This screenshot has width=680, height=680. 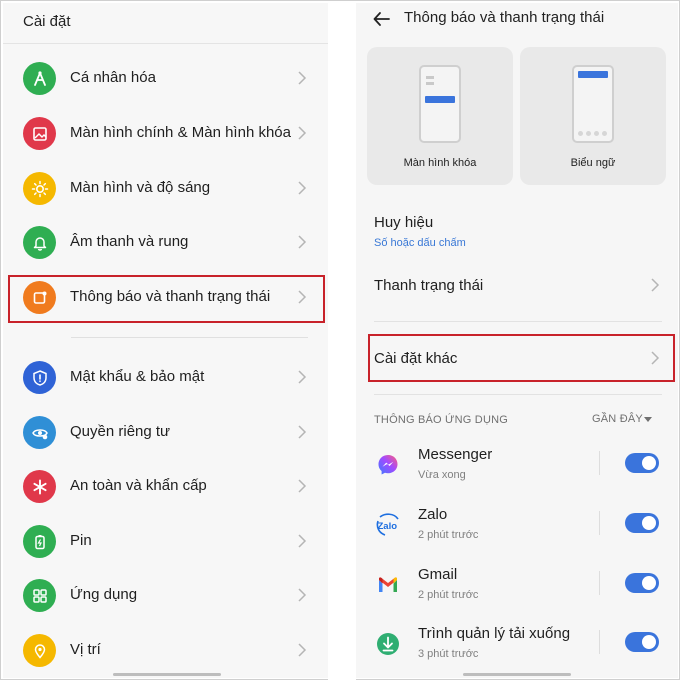 What do you see at coordinates (140, 187) in the screenshot?
I see `settings-item-label: Màn hình và độ sáng` at bounding box center [140, 187].